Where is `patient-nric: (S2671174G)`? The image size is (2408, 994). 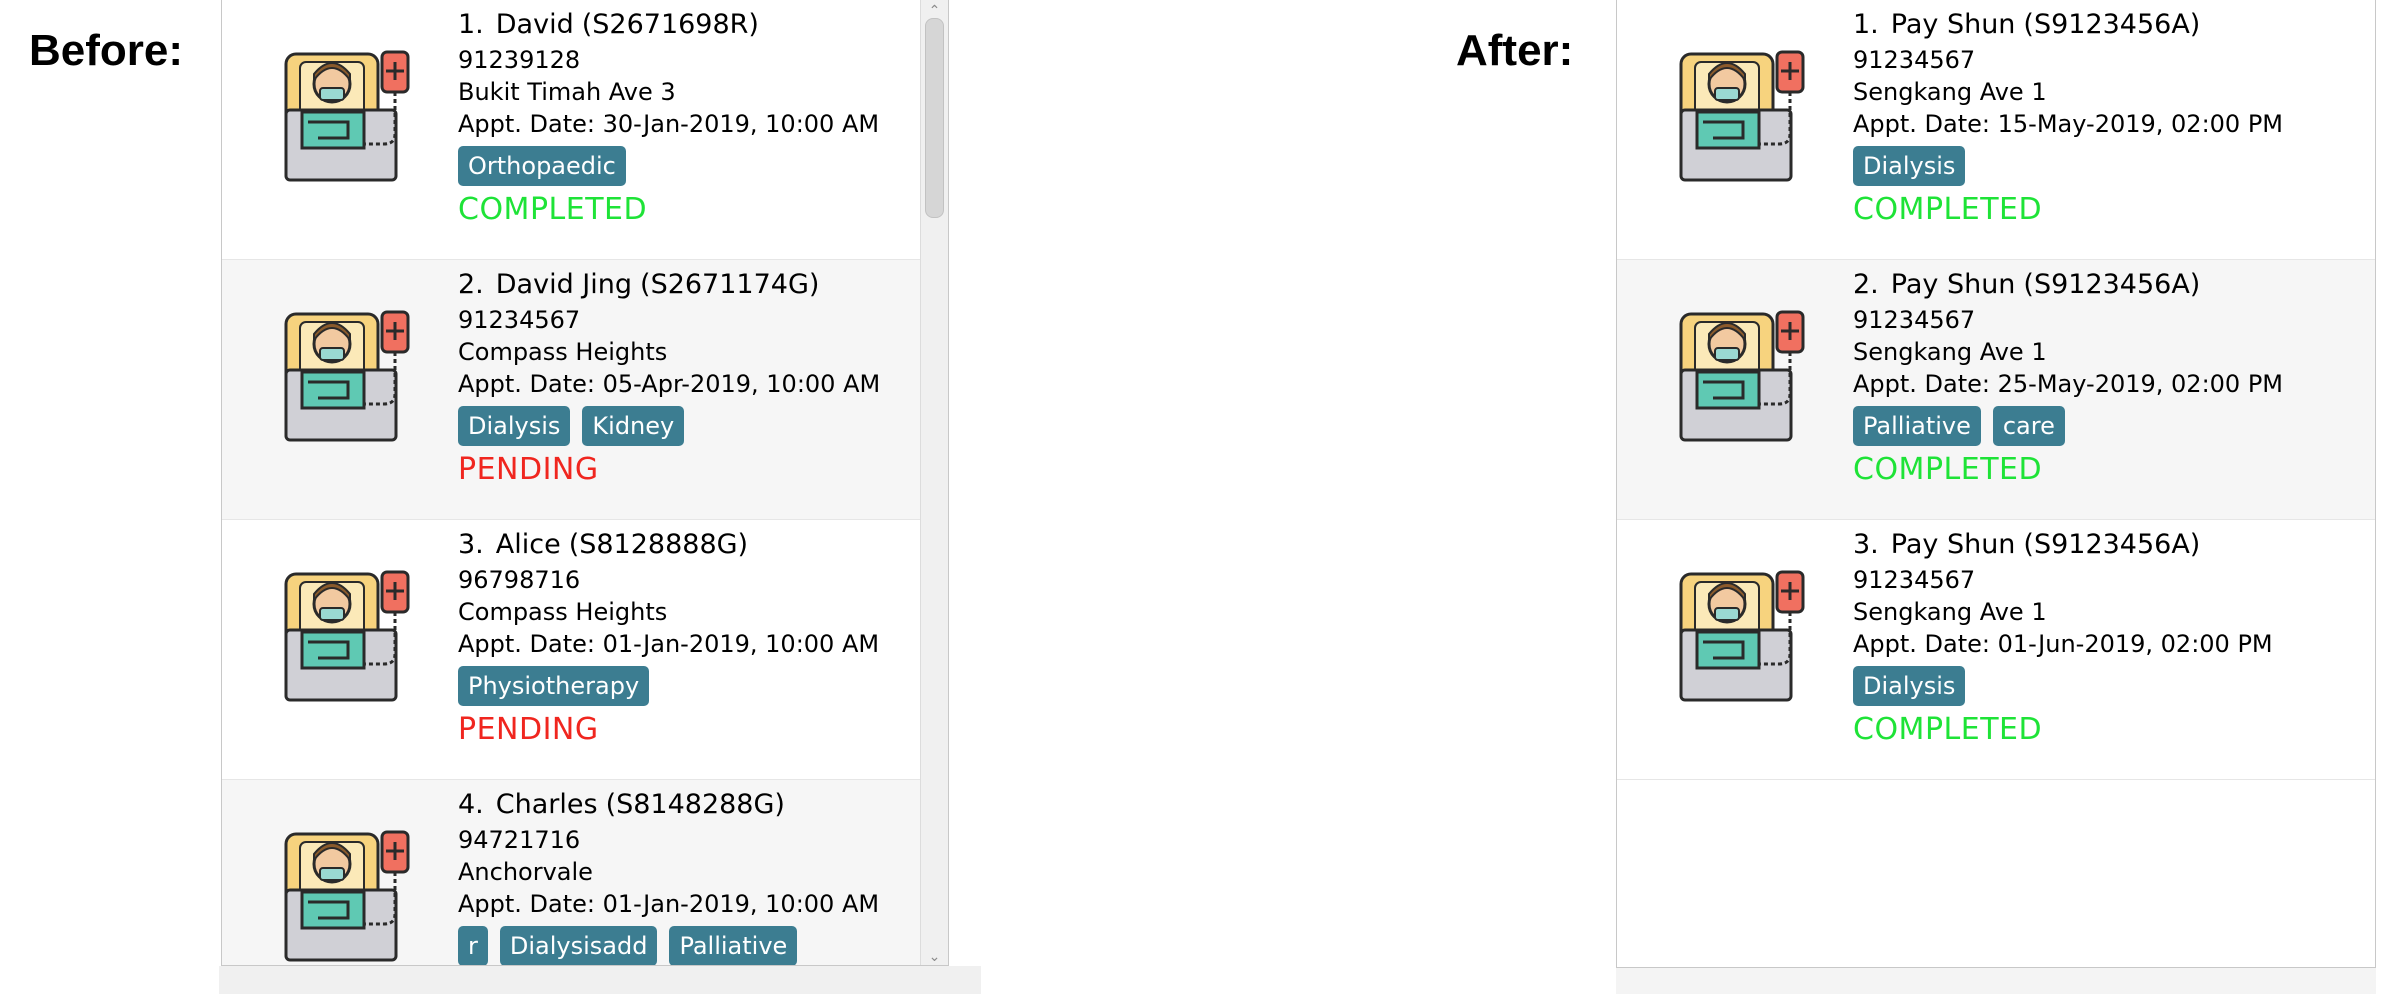
patient-nric: (S2671174G) is located at coordinates (730, 284).